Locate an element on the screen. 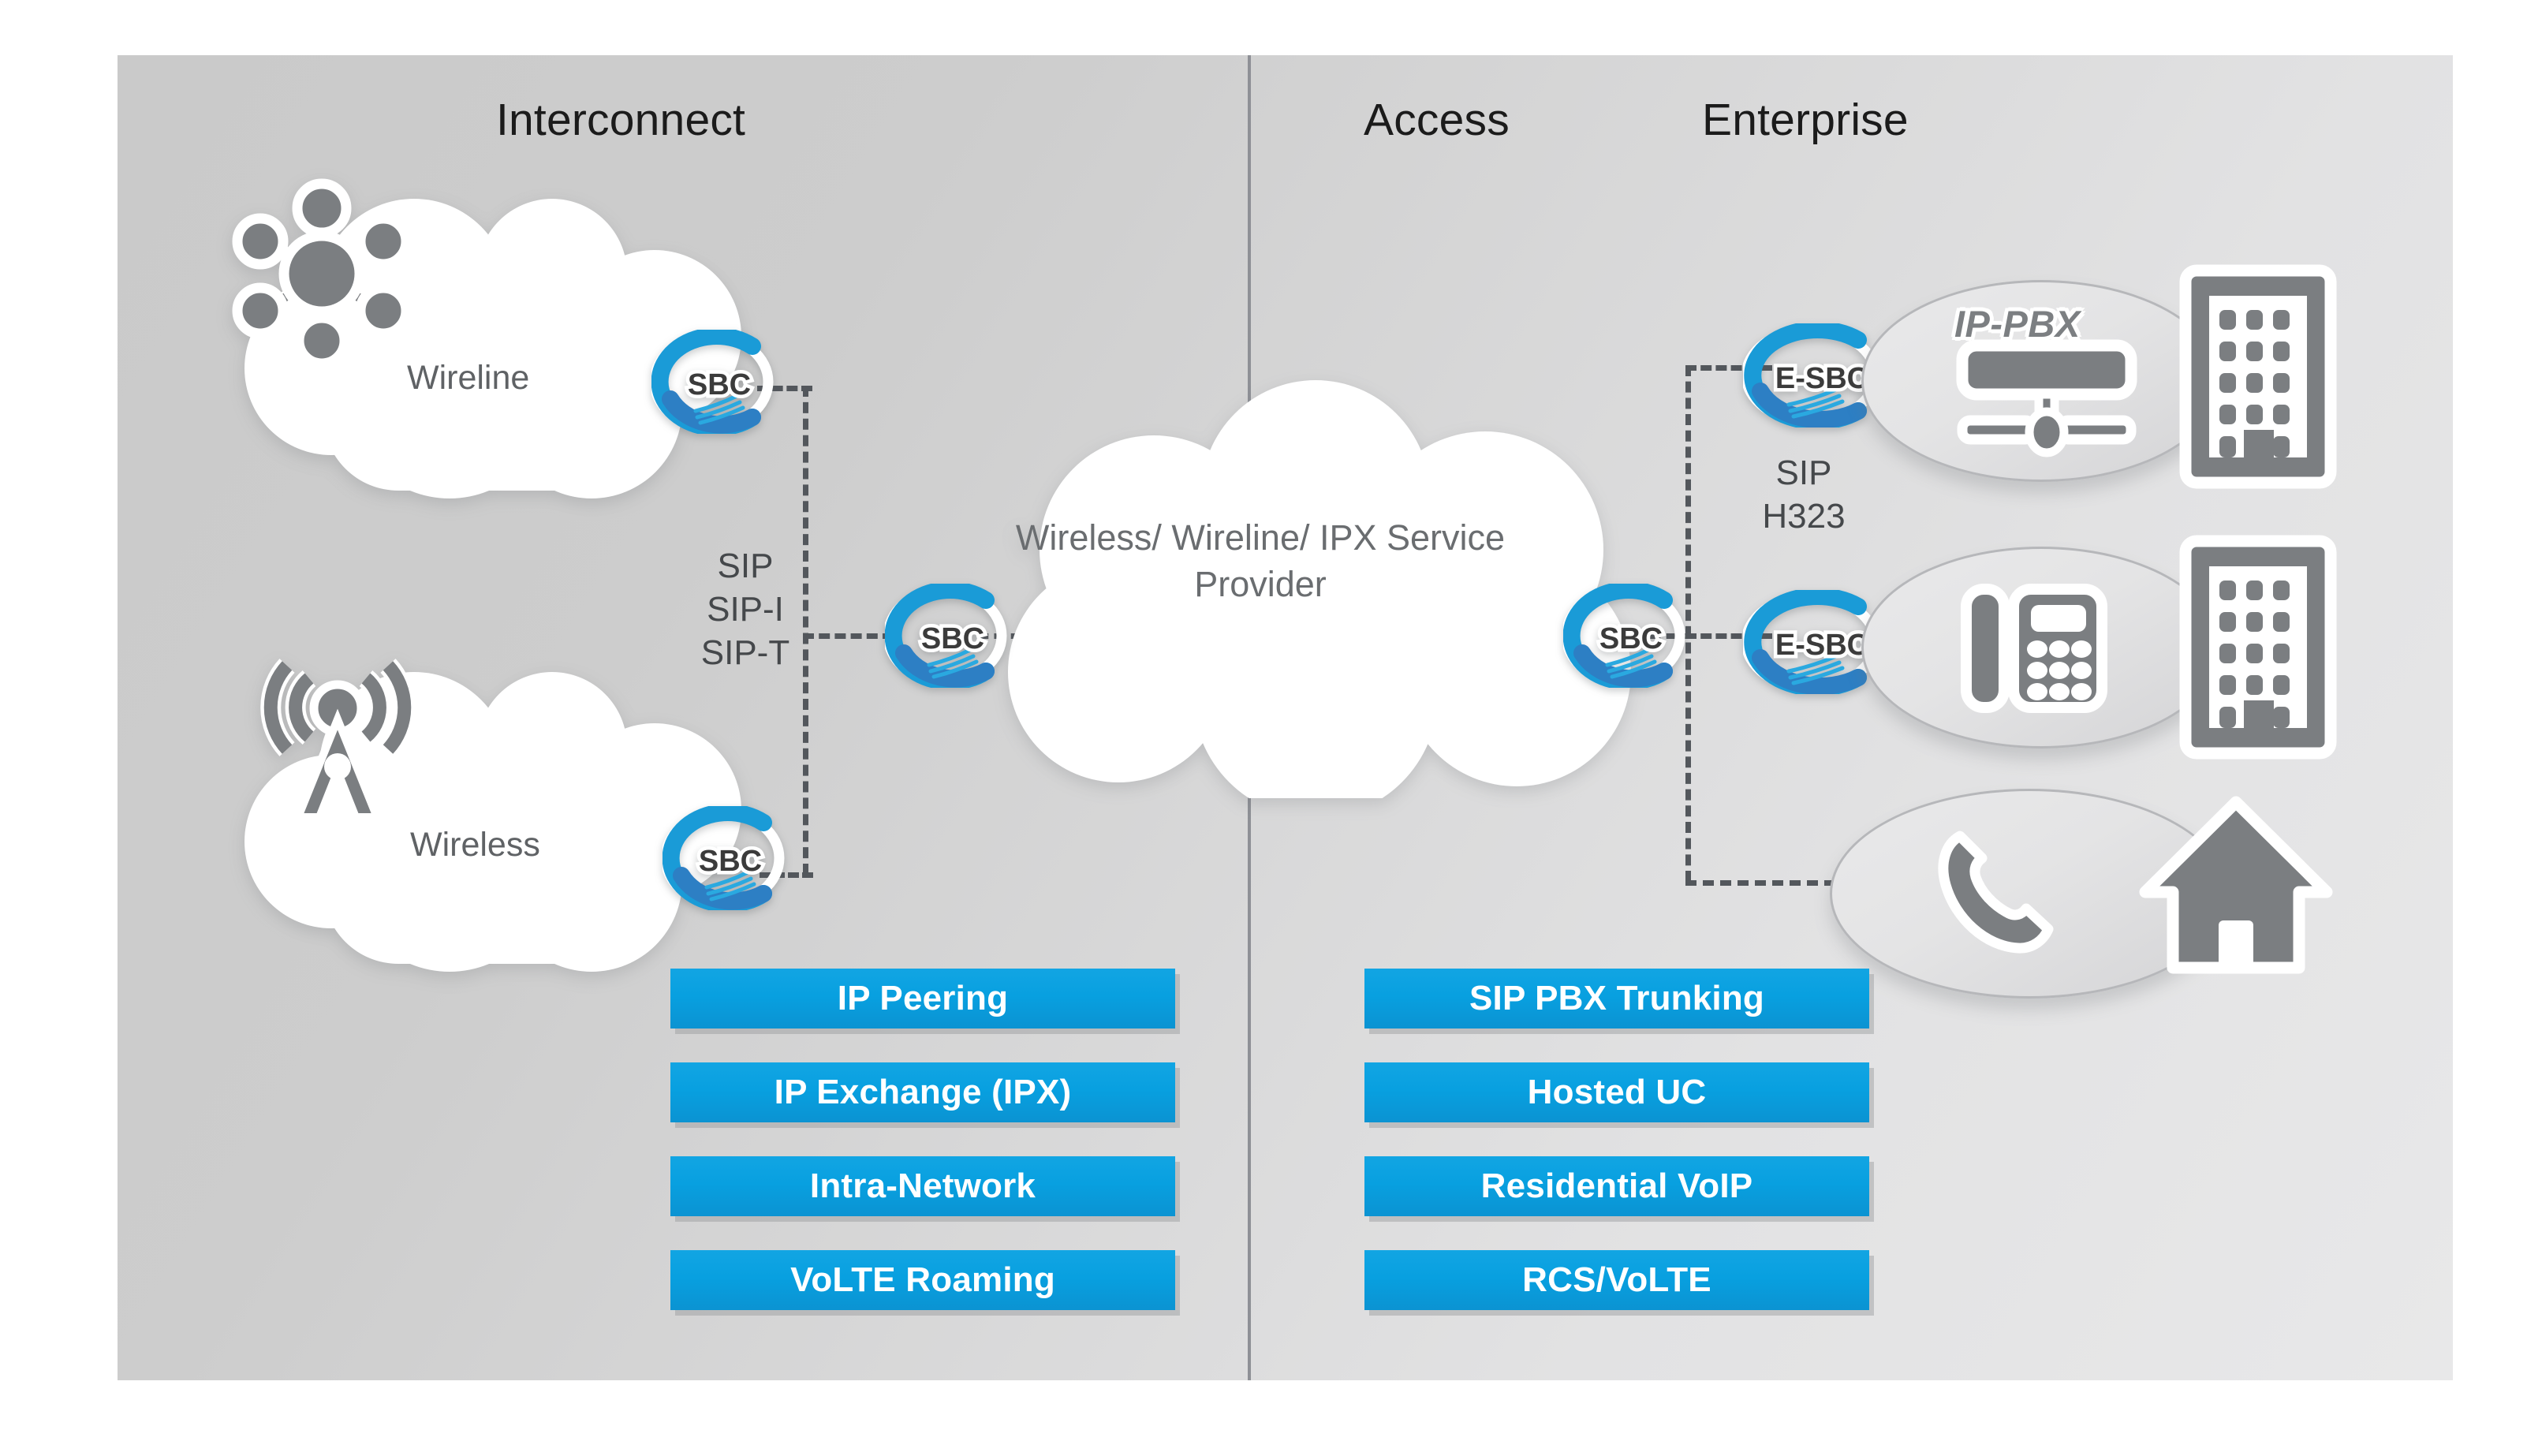  service-bar: SIP PBX Trunking is located at coordinates (1616, 999).